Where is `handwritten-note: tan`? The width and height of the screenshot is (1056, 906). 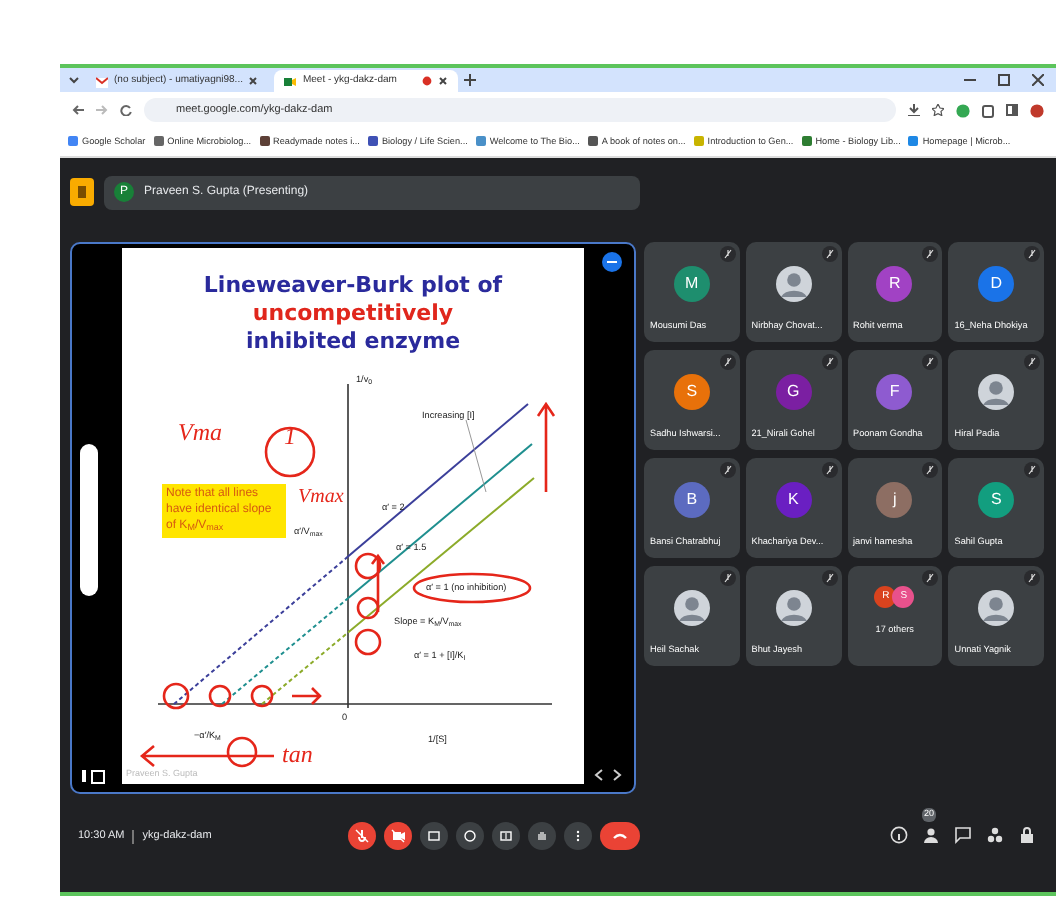
handwritten-note: tan is located at coordinates (297, 754).